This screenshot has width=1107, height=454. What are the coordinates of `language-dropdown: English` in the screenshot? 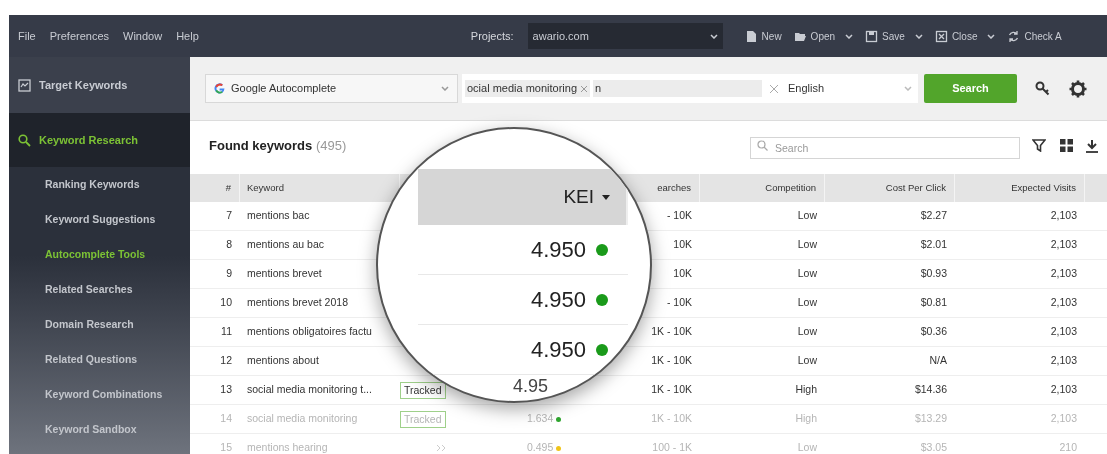 It's located at (850, 88).